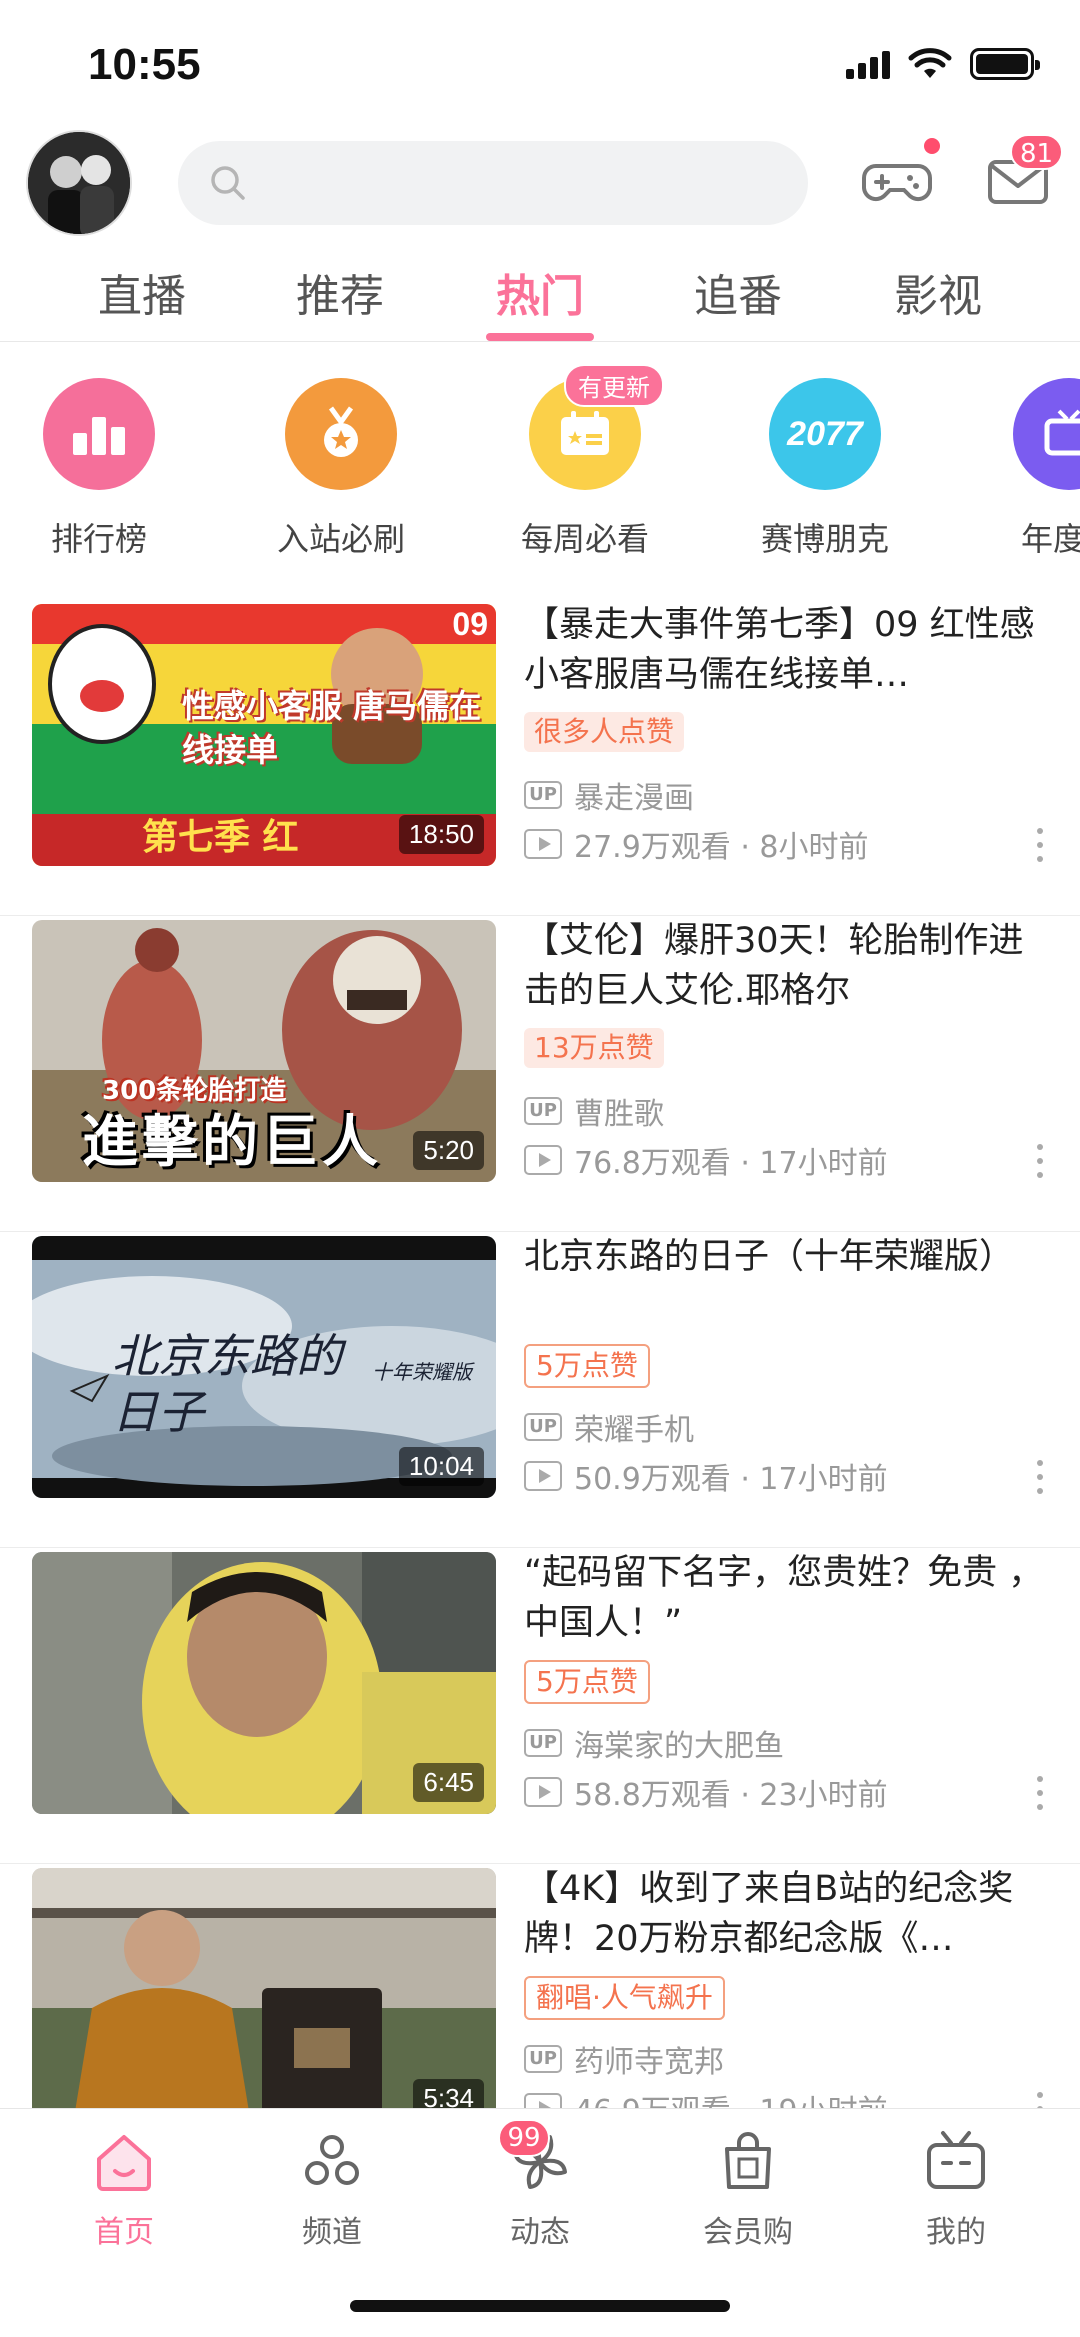 The image size is (1080, 2337). I want to click on video-stats: 50.9万观看 · 17小时前, so click(706, 1476).